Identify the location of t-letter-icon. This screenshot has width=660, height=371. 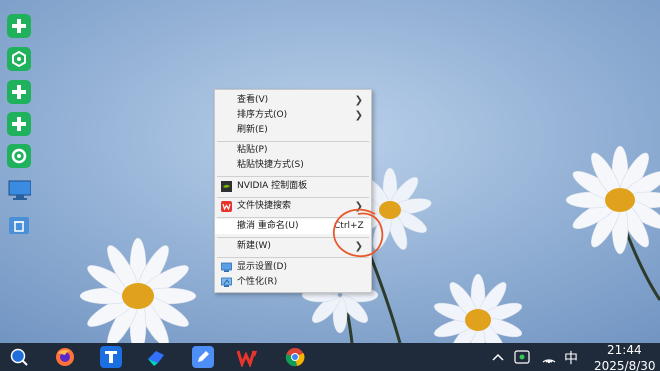
(111, 357).